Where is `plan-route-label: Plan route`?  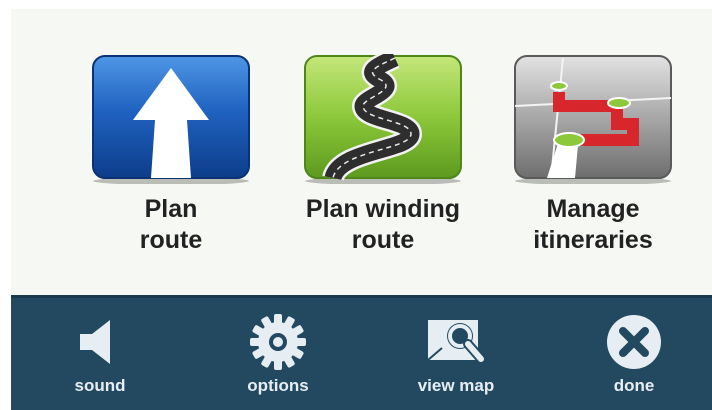 plan-route-label: Plan route is located at coordinates (171, 225).